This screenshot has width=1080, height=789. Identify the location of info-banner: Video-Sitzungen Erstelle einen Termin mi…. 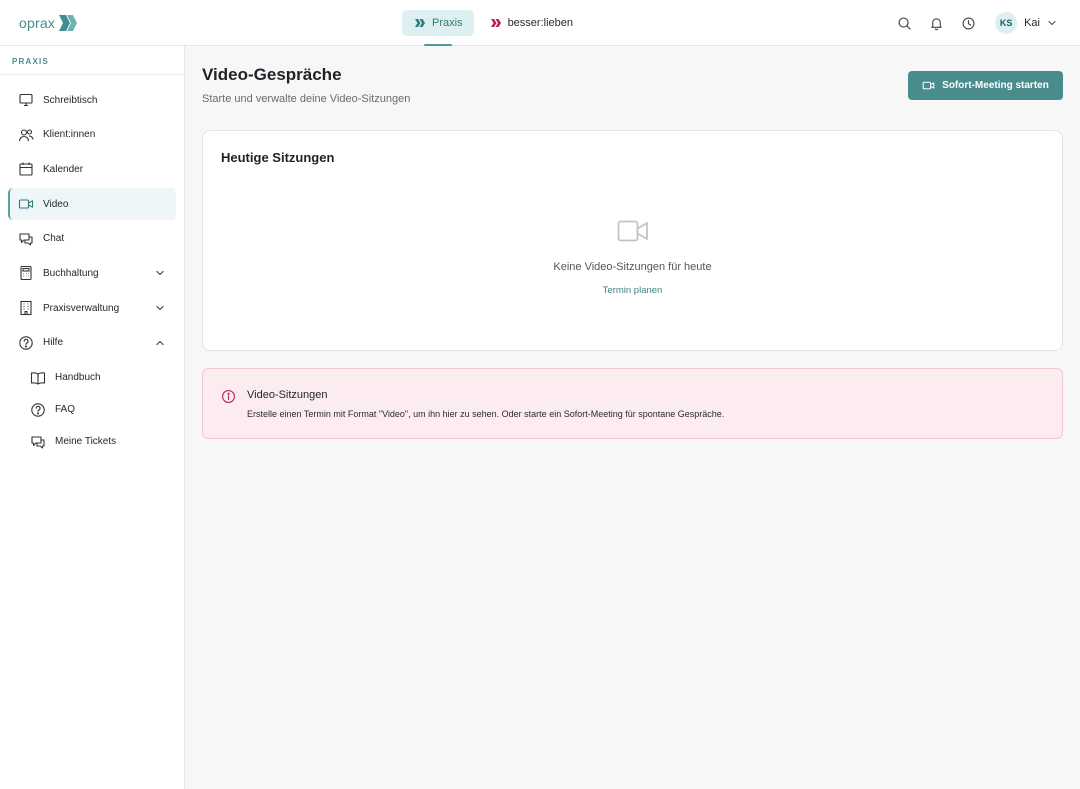
(632, 403).